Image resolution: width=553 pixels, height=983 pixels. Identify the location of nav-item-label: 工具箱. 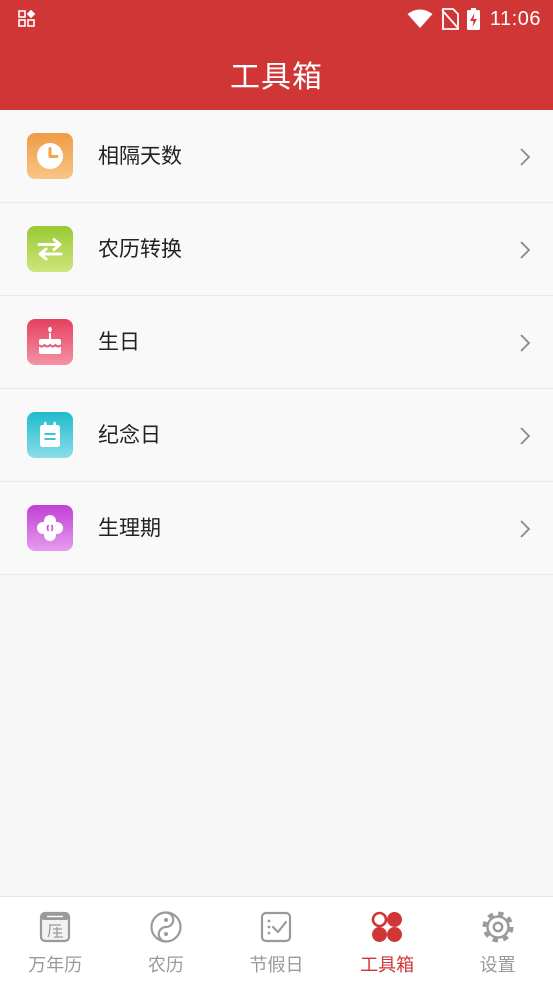
(387, 965).